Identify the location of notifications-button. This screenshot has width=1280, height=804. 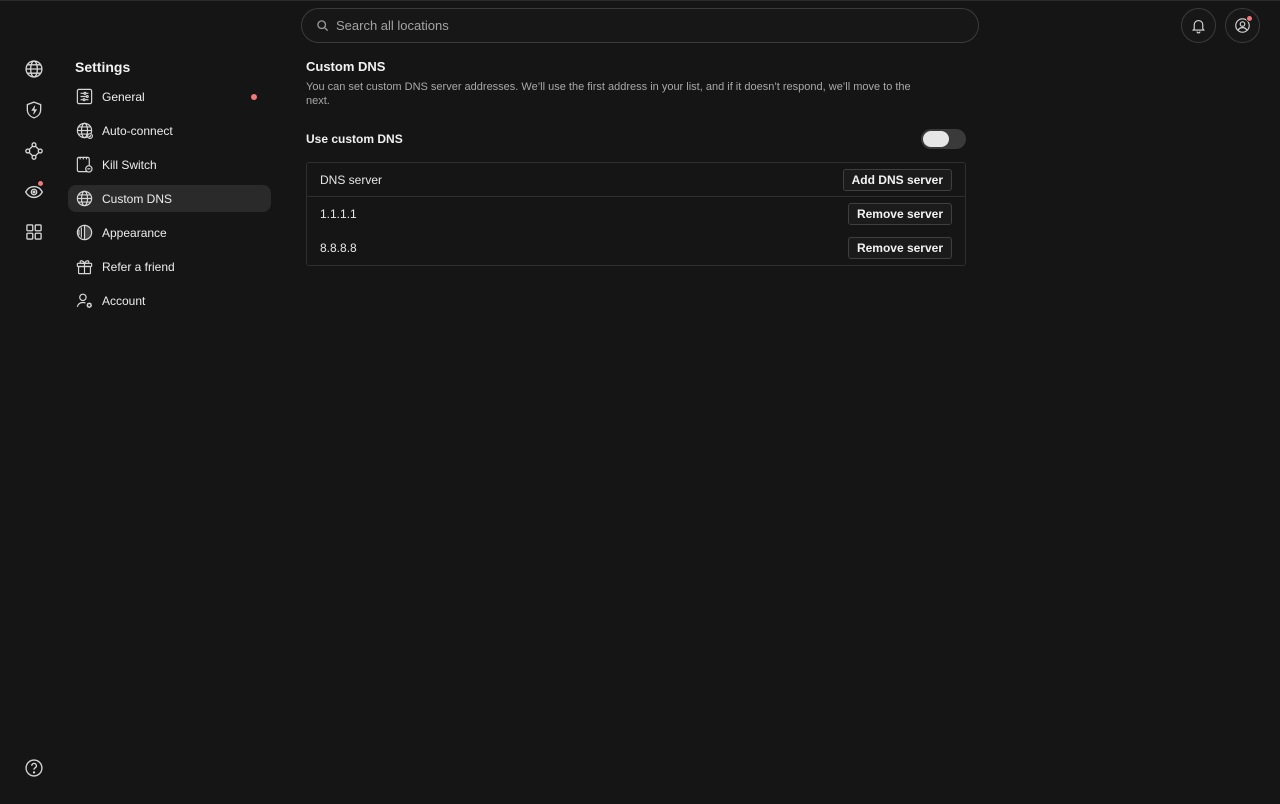
(1198, 25).